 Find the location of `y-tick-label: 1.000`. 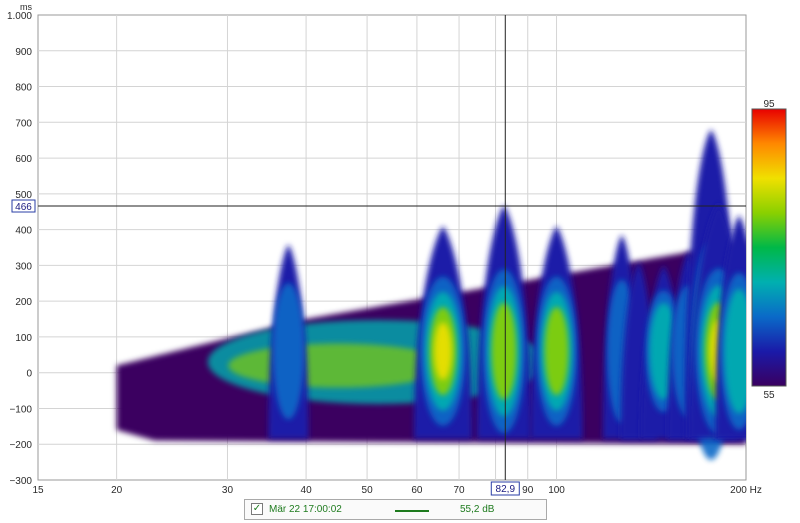

y-tick-label: 1.000 is located at coordinates (19, 16).